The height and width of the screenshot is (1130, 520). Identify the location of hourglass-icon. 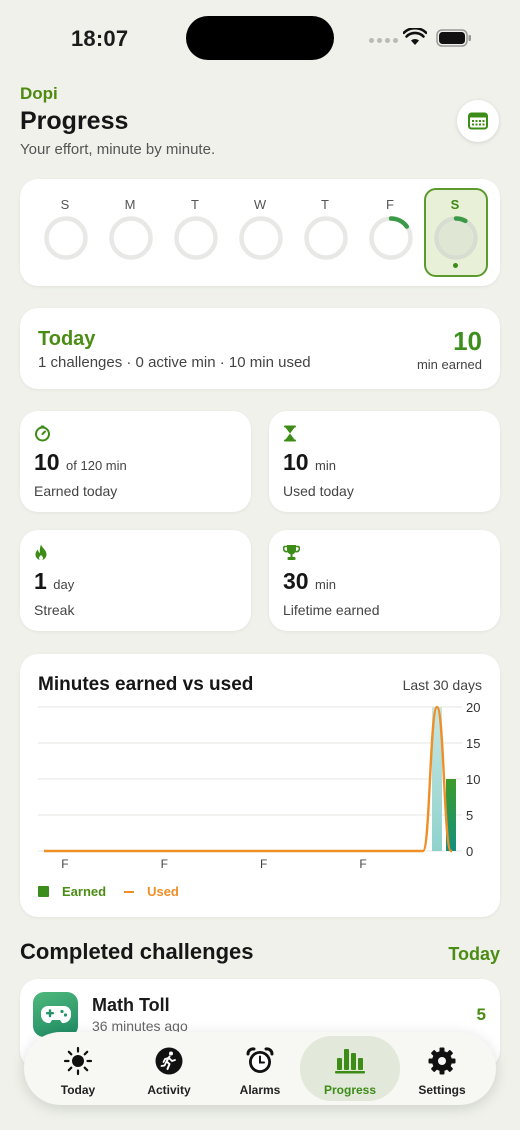
(290, 433).